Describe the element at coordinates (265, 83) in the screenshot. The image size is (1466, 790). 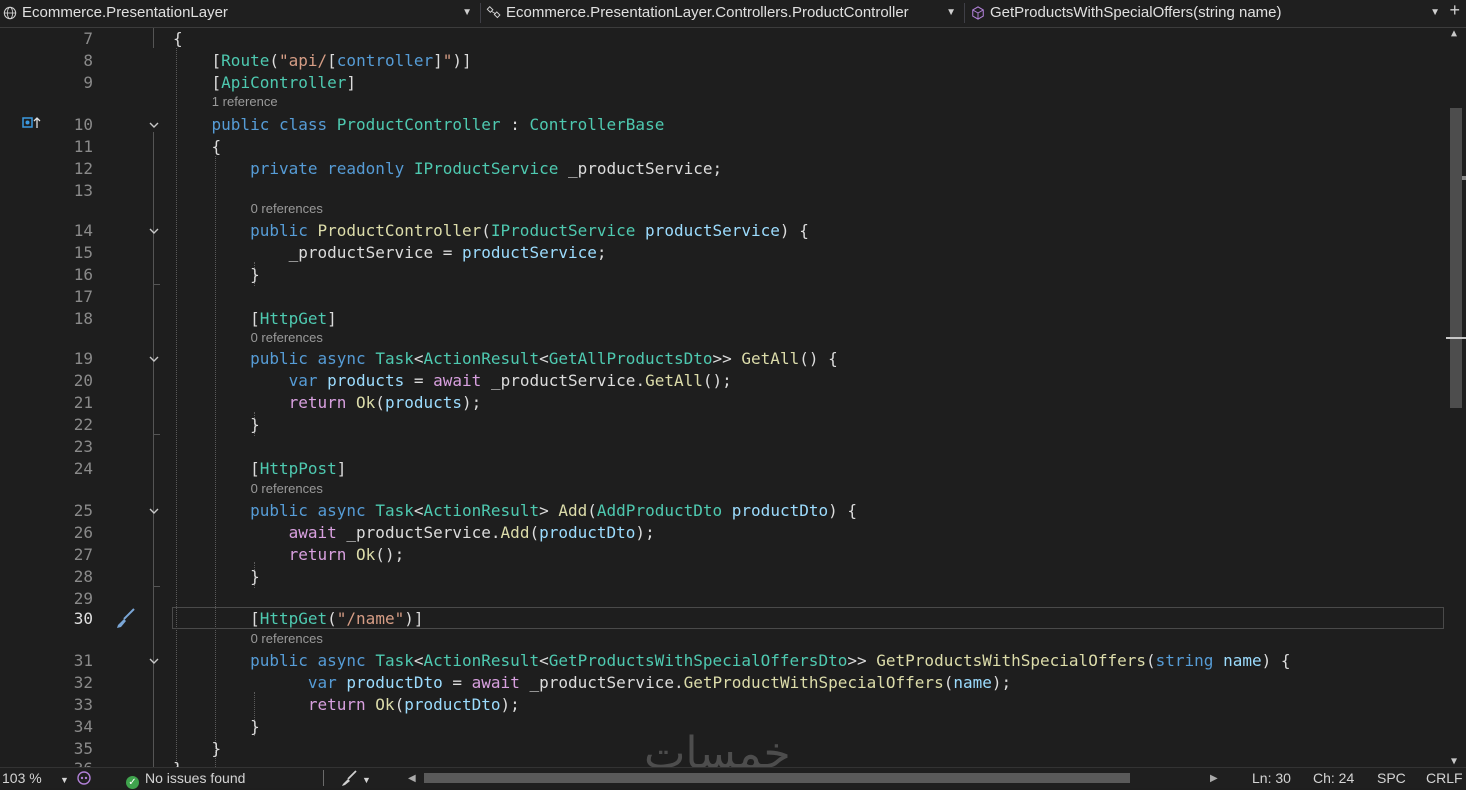
I see `code-text: [ApiController]` at that location.